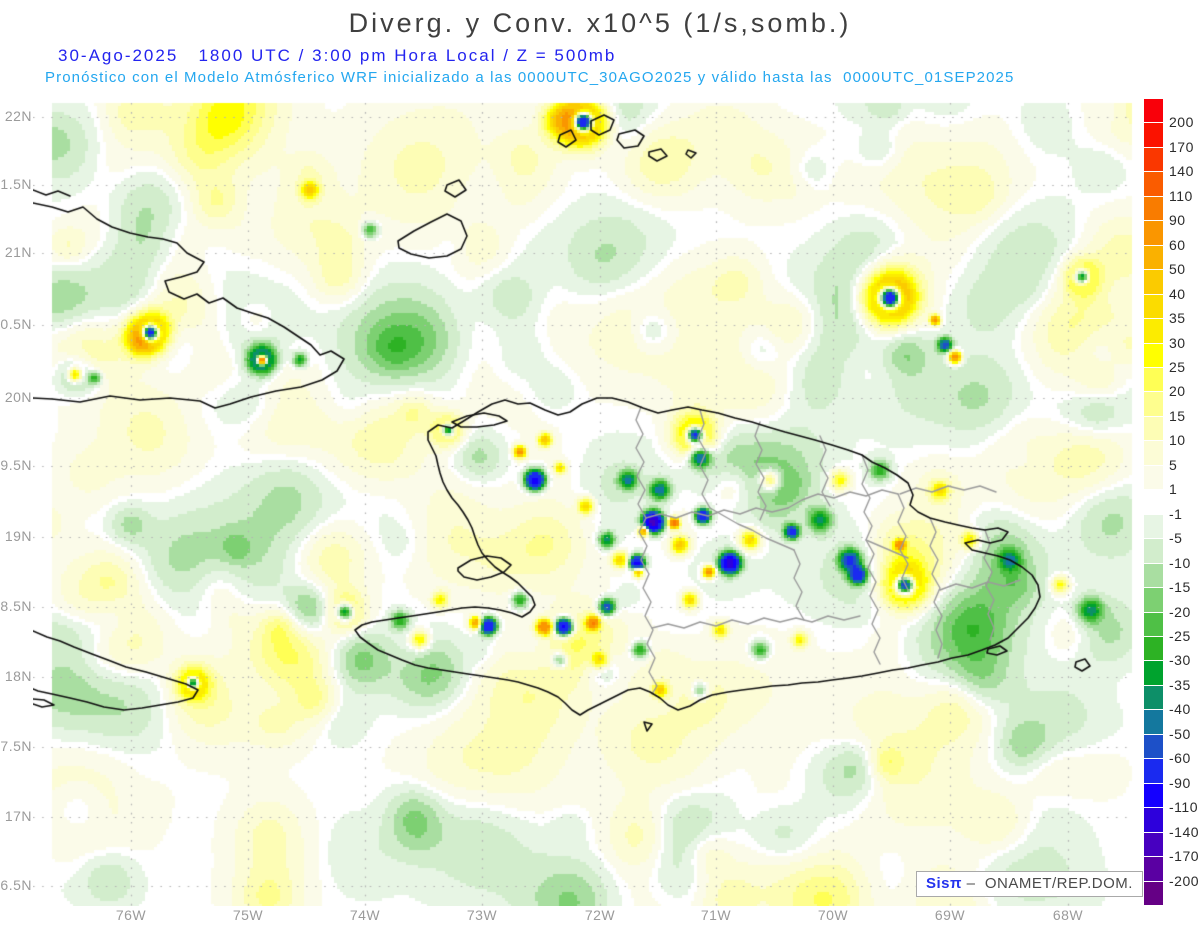 The width and height of the screenshot is (1200, 927). Describe the element at coordinates (18, 816) in the screenshot. I see `lat-label: 17N` at that location.